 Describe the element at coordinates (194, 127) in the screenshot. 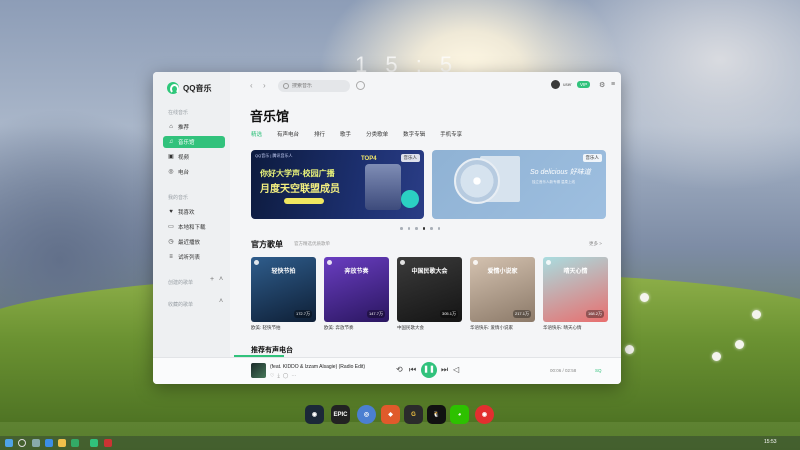

I see `sidebar-item-recommend: ⌂ 推荐` at that location.